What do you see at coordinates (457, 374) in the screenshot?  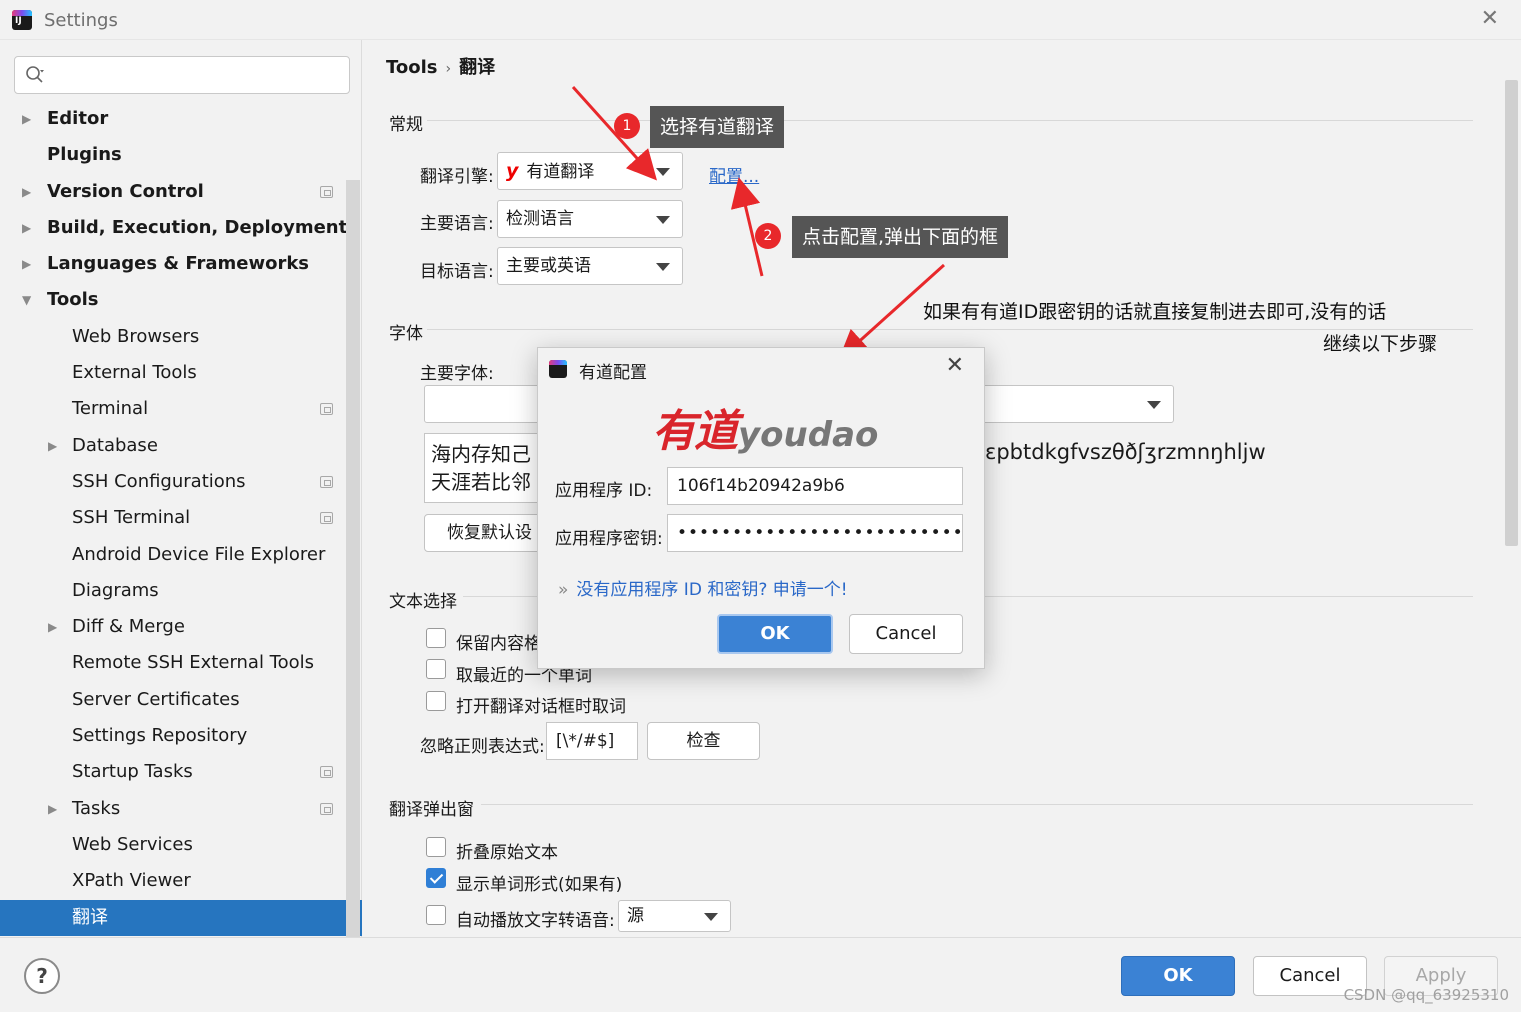 I see `primary-font-label: 主要字体:` at bounding box center [457, 374].